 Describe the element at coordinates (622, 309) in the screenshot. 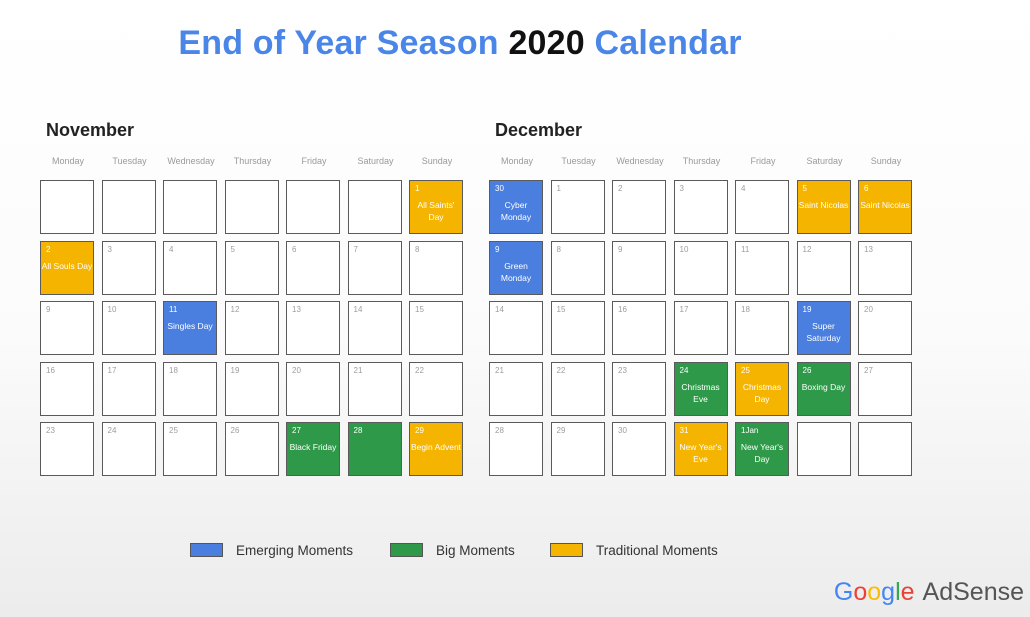

I see `day-number: 16` at that location.